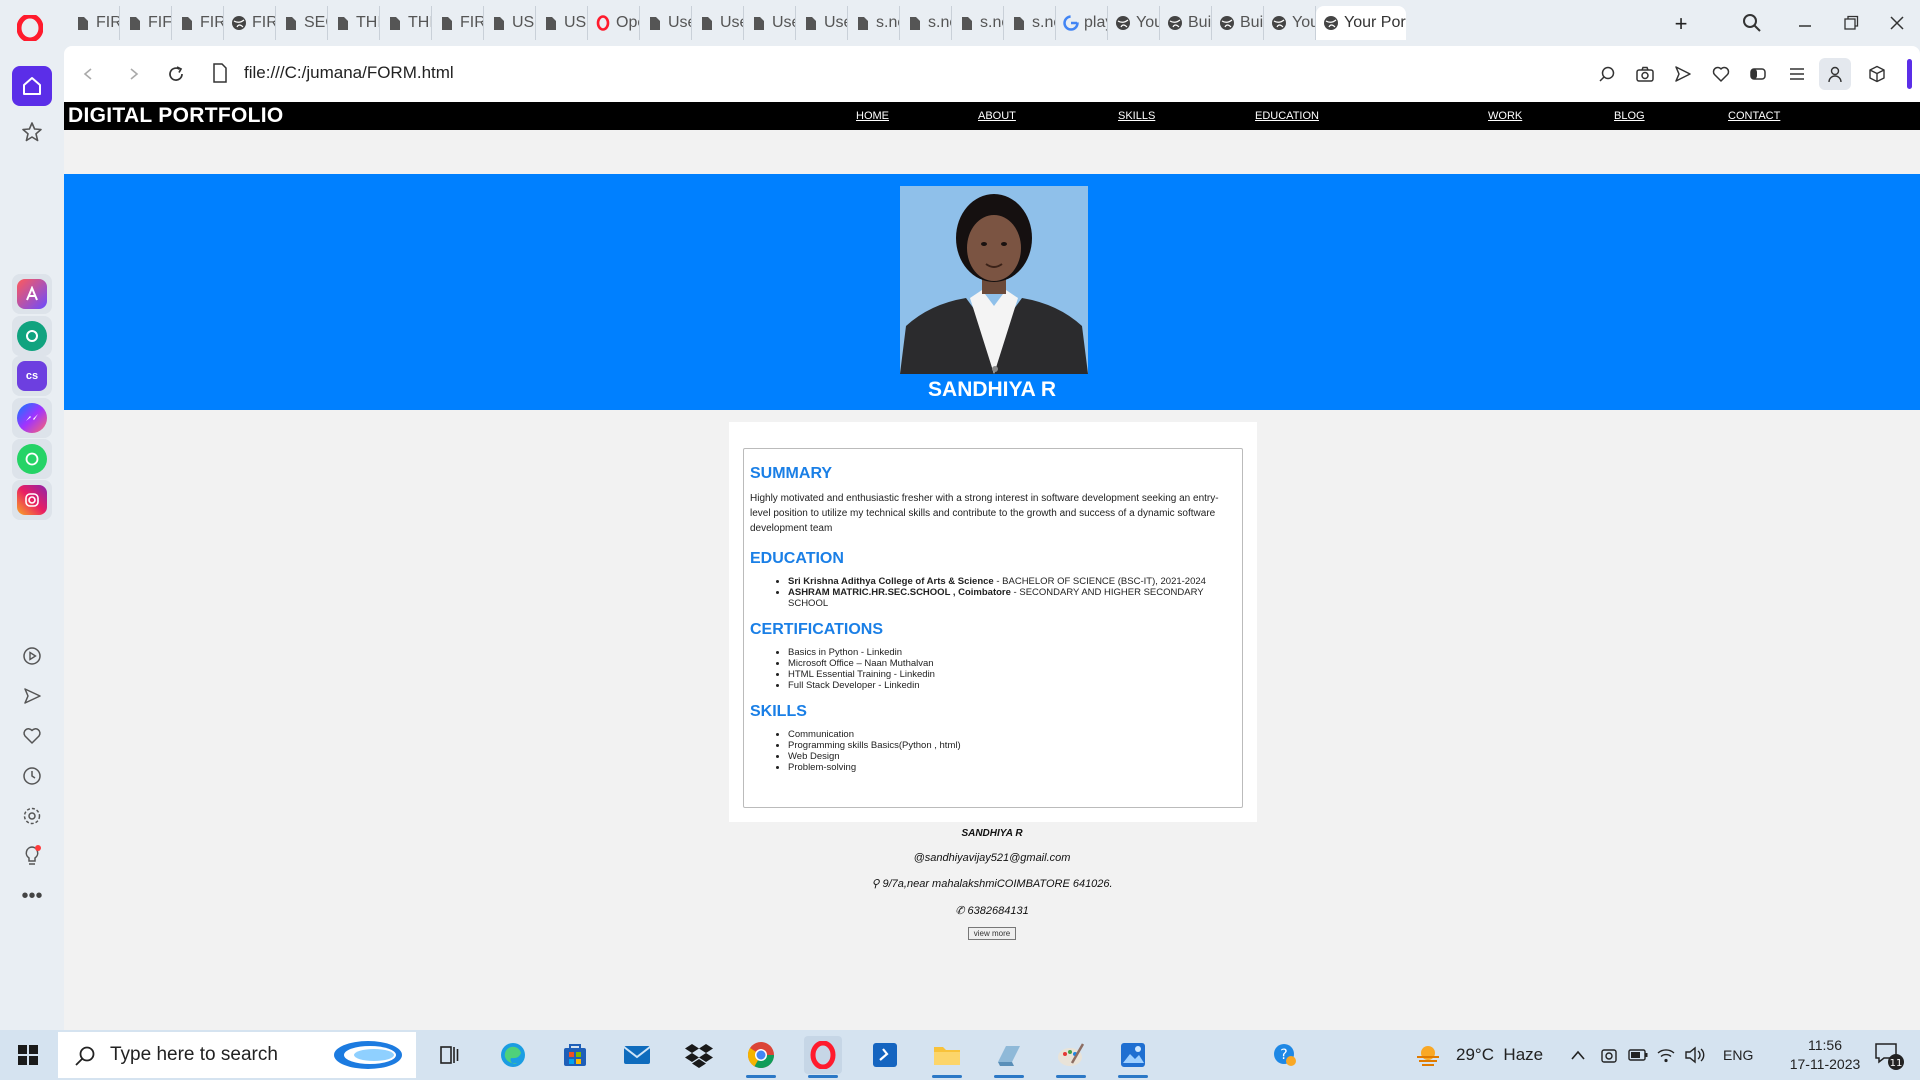 This screenshot has width=1920, height=1080. Describe the element at coordinates (1805, 23) in the screenshot. I see `minimize-button` at that location.